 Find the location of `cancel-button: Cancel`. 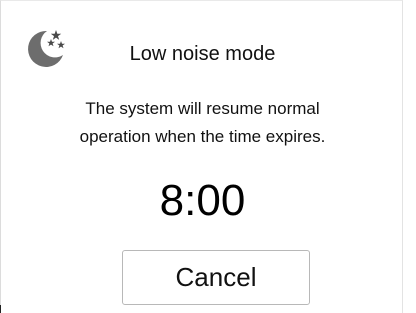

cancel-button: Cancel is located at coordinates (216, 277).